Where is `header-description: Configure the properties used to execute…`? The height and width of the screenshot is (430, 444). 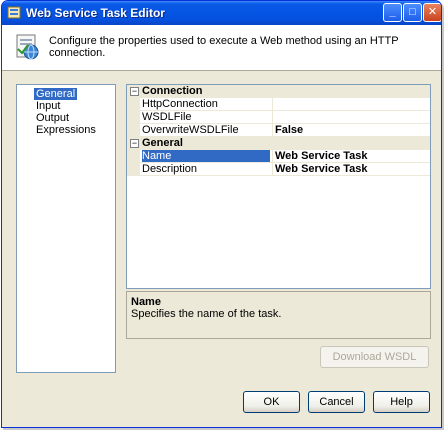
header-description: Configure the properties used to execute… is located at coordinates (224, 47).